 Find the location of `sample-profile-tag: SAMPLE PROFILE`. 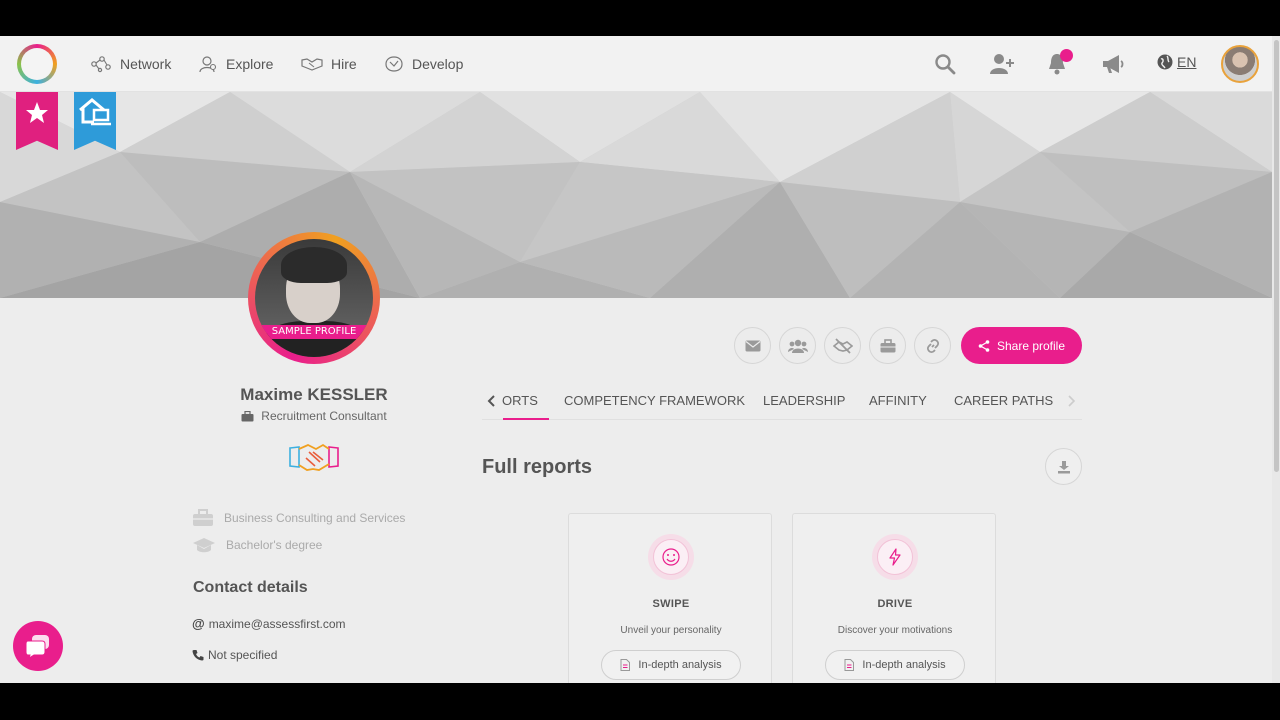

sample-profile-tag: SAMPLE PROFILE is located at coordinates (314, 332).